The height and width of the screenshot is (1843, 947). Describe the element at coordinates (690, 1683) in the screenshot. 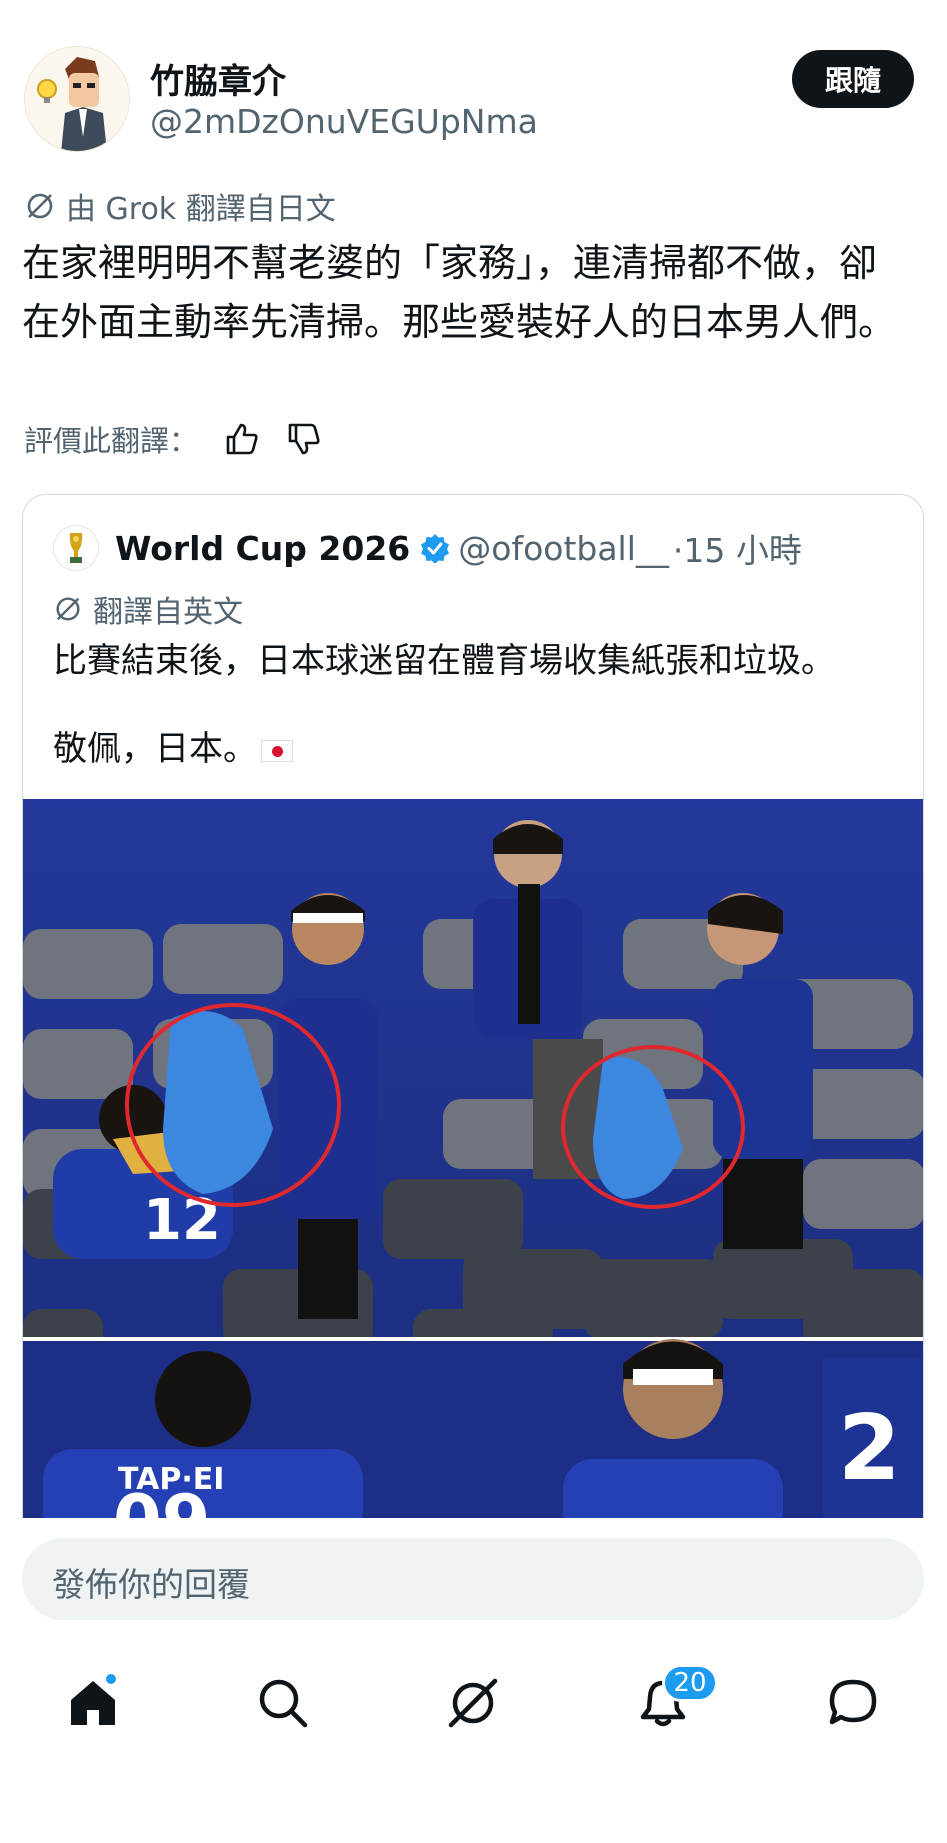

I see `notifications-badge: 20` at that location.